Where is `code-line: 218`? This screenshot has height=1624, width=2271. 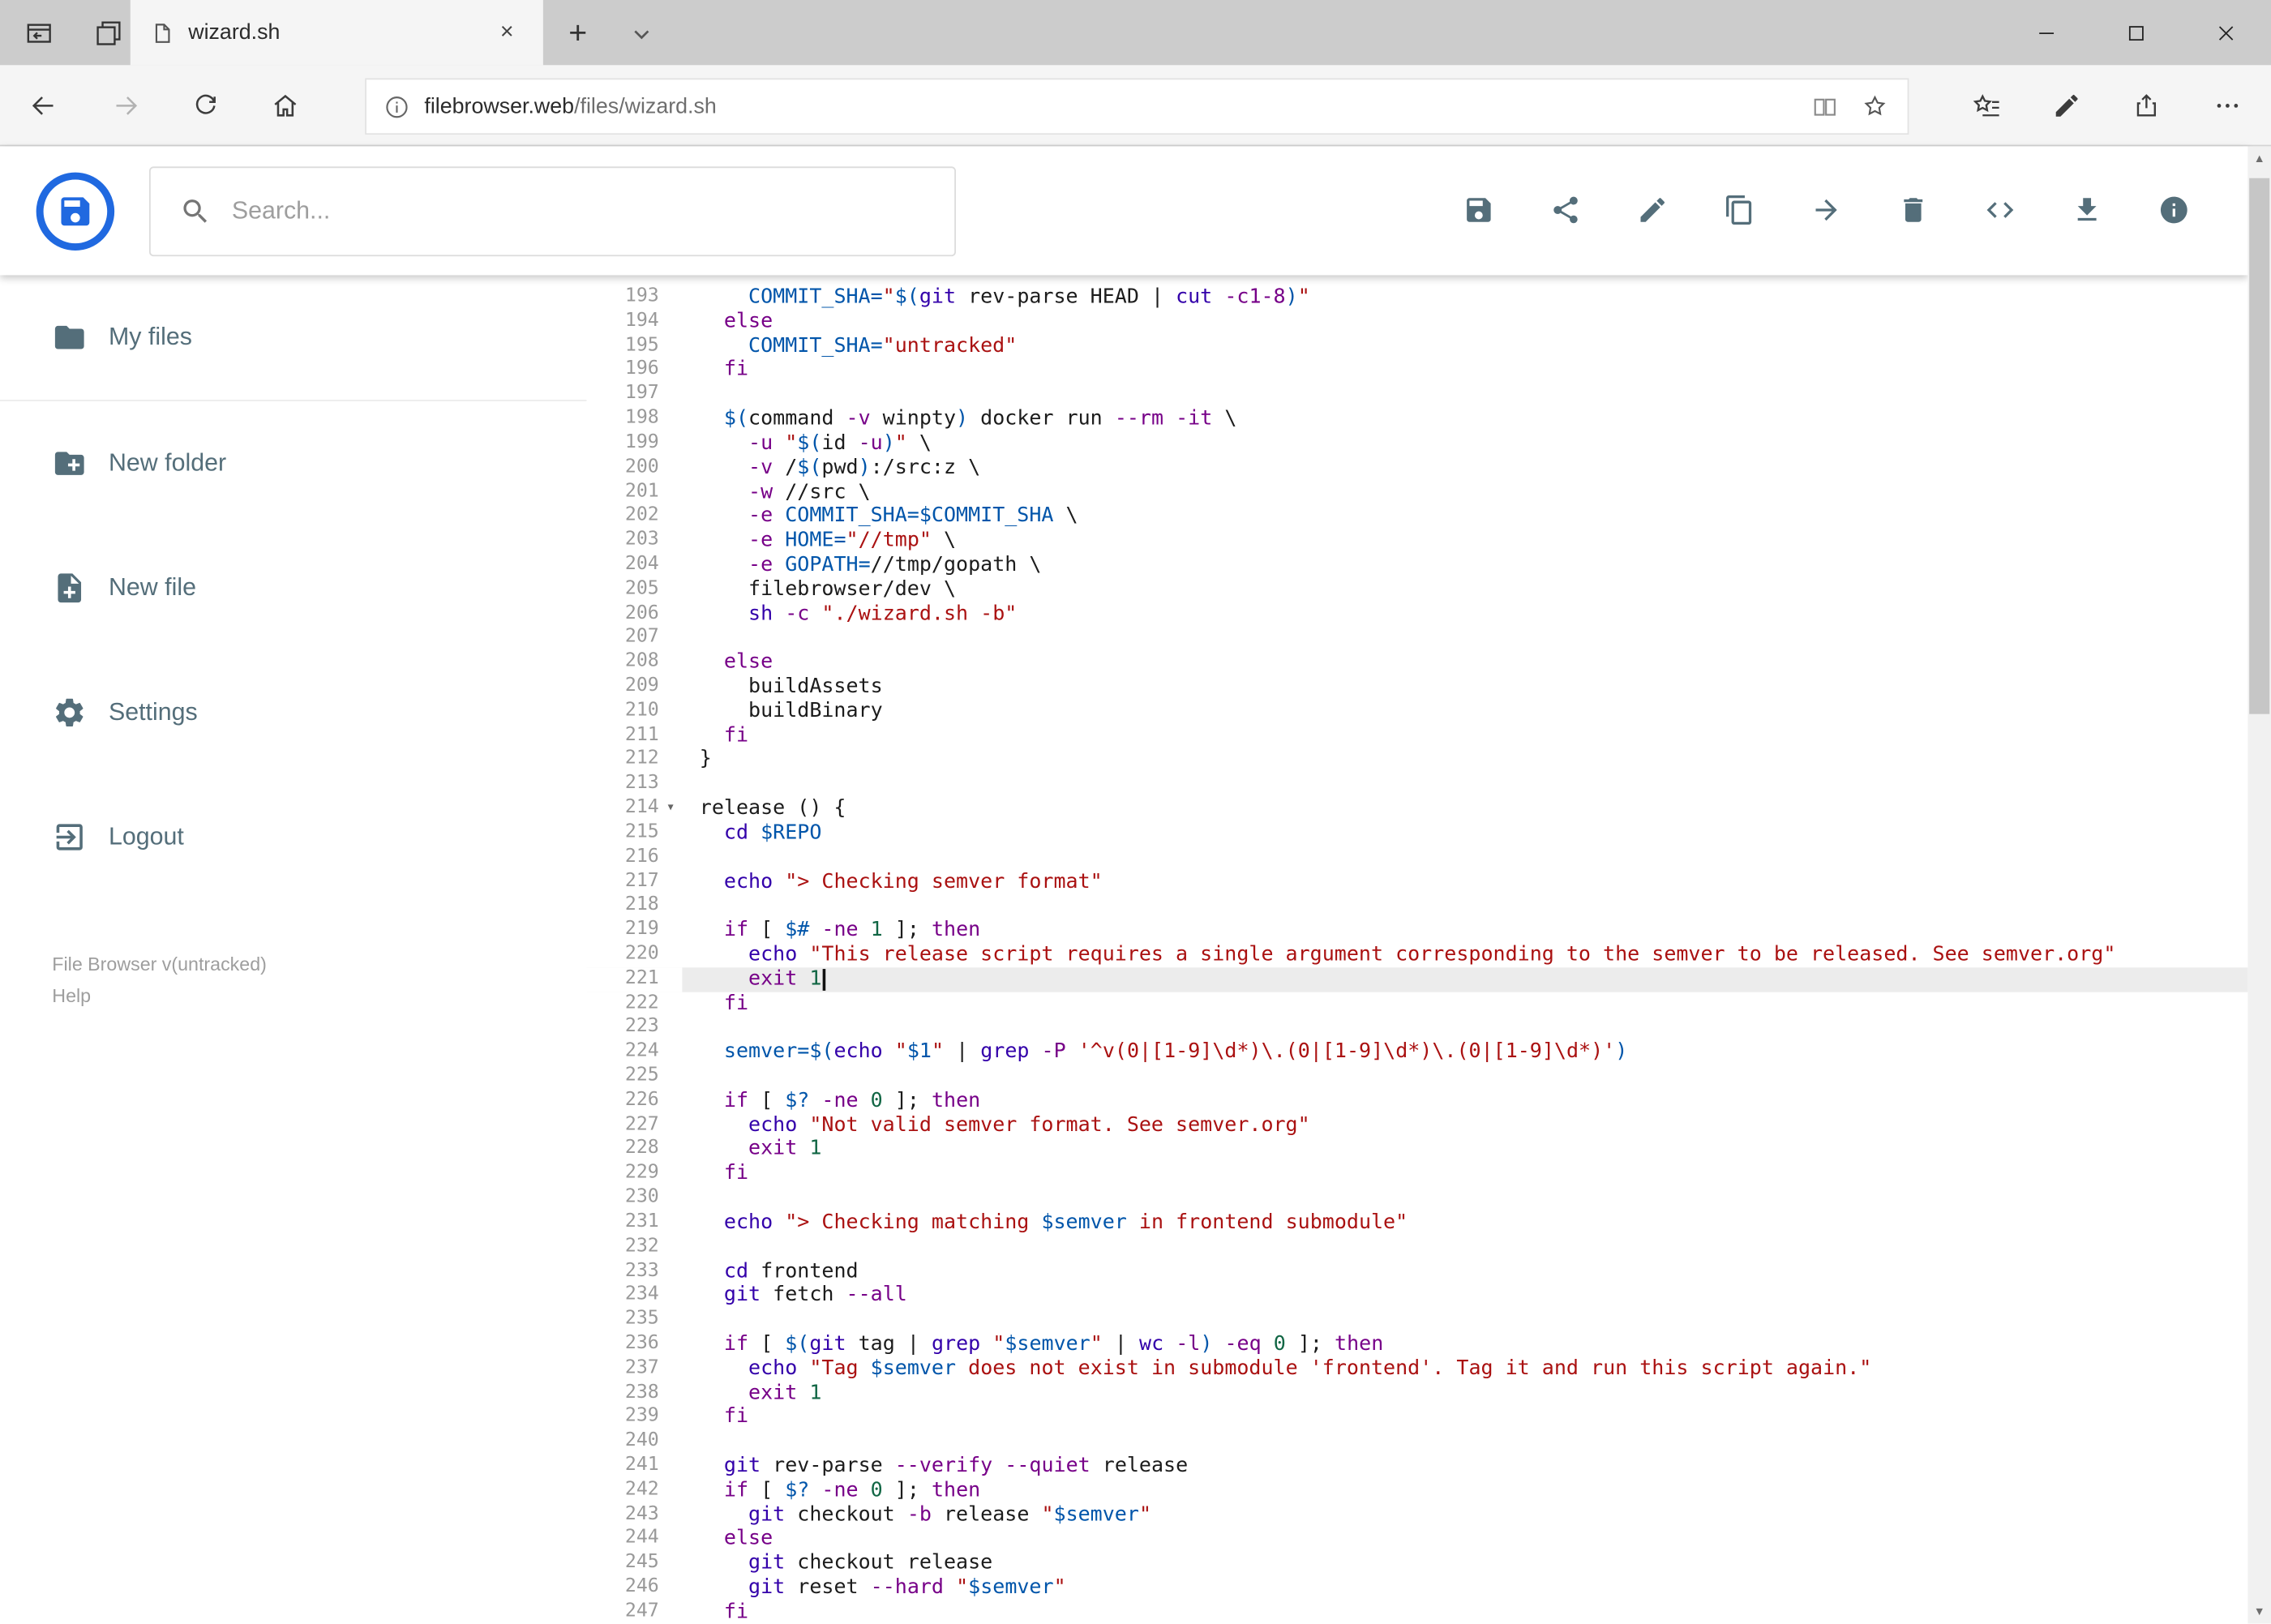
code-line: 218 is located at coordinates (1417, 907).